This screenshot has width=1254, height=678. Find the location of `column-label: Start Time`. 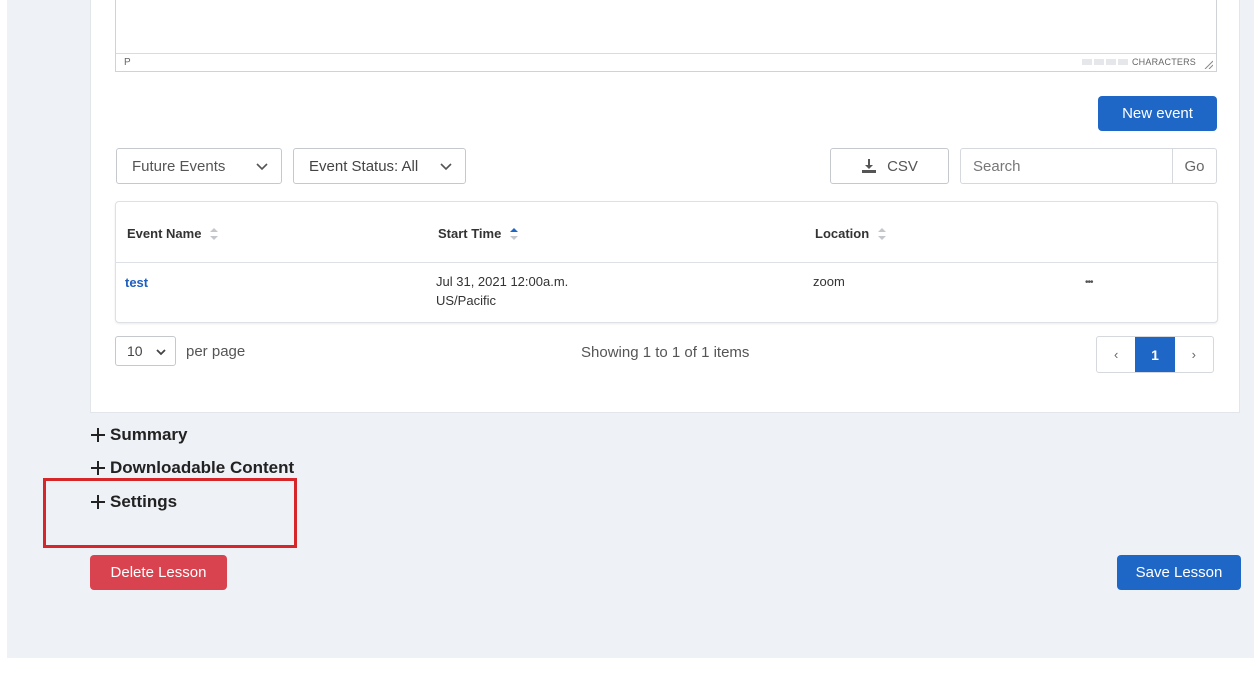

column-label: Start Time is located at coordinates (470, 233).